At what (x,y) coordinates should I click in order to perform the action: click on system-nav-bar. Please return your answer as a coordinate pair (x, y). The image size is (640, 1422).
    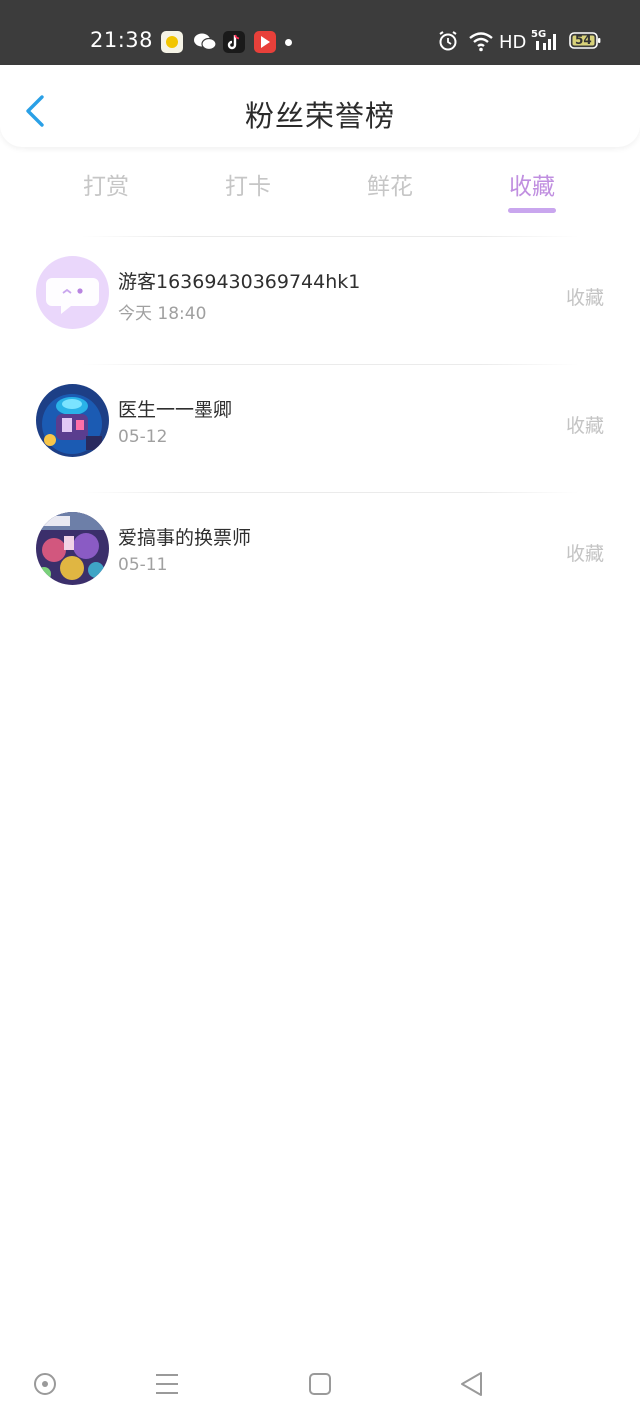
    Looking at the image, I should click on (320, 1390).